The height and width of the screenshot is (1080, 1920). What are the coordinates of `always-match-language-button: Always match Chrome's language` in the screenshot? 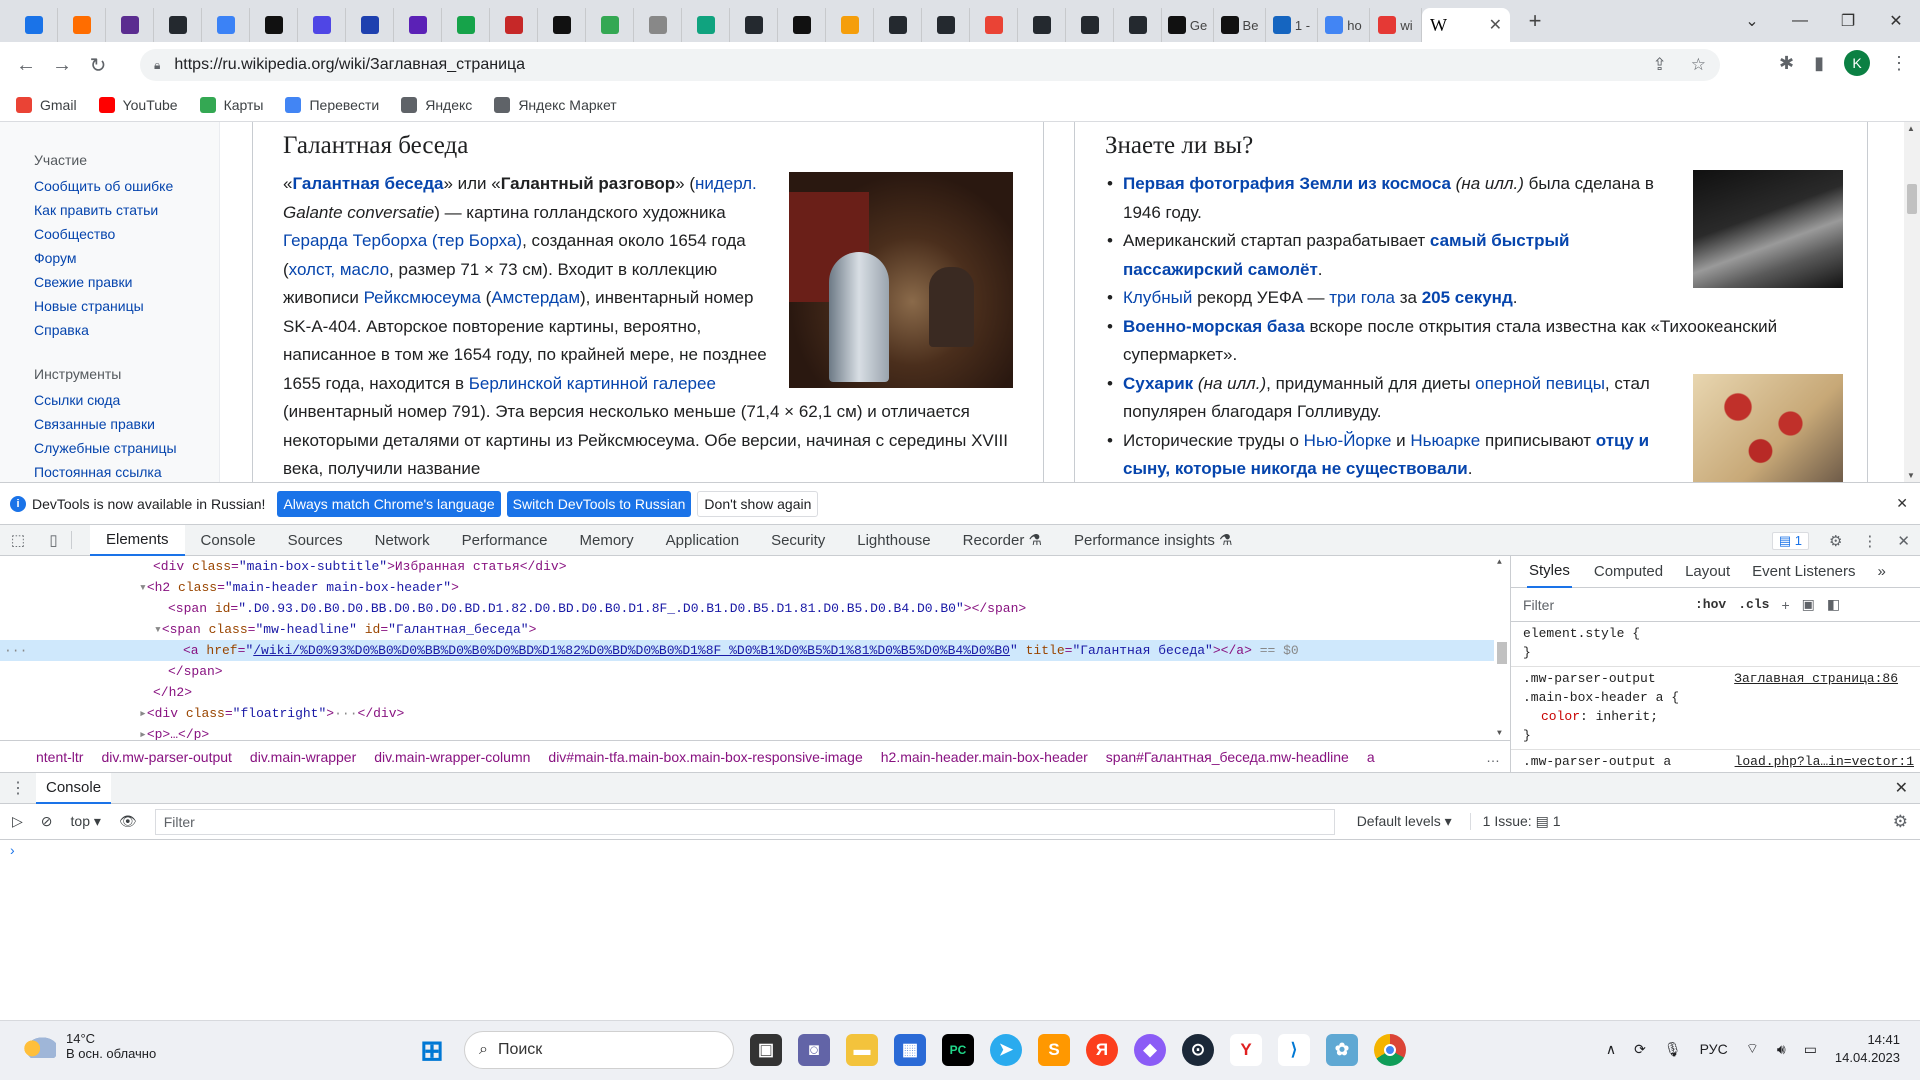 It's located at (389, 503).